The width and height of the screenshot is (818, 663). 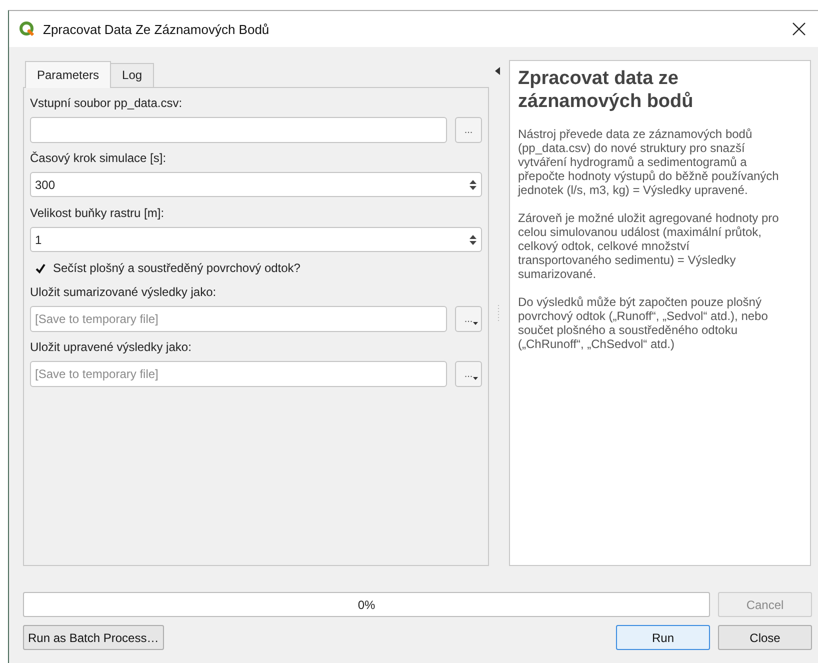 What do you see at coordinates (156, 29) in the screenshot?
I see `window-title: Zpracovat Data Ze Záznamových Bodů` at bounding box center [156, 29].